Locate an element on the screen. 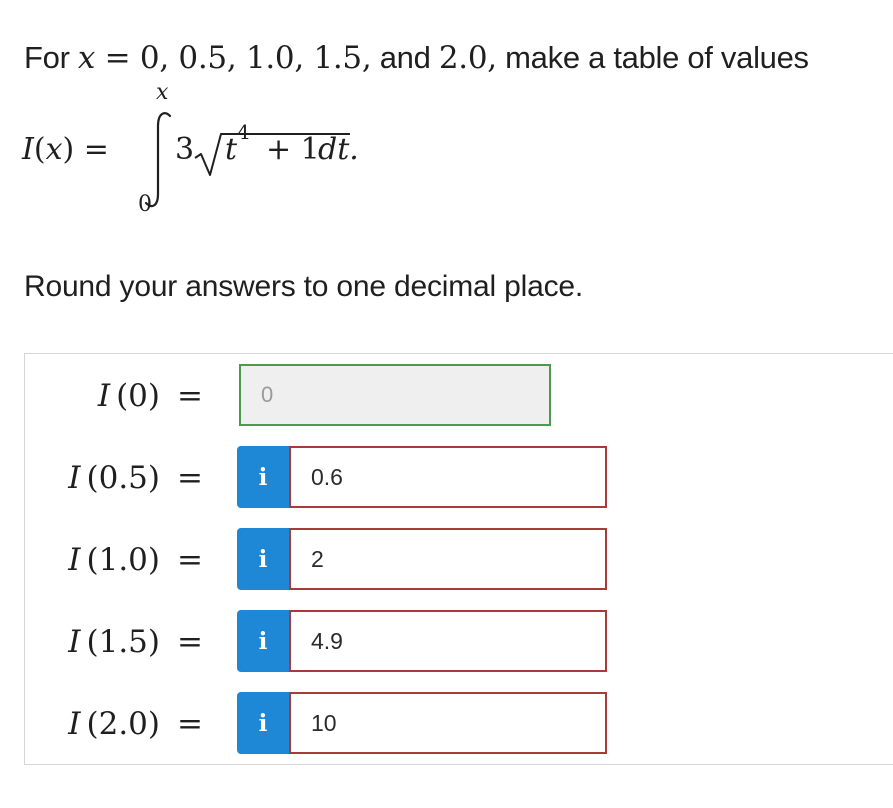 This screenshot has width=893, height=808. answer-row: I (0.5) = i is located at coordinates (459, 478).